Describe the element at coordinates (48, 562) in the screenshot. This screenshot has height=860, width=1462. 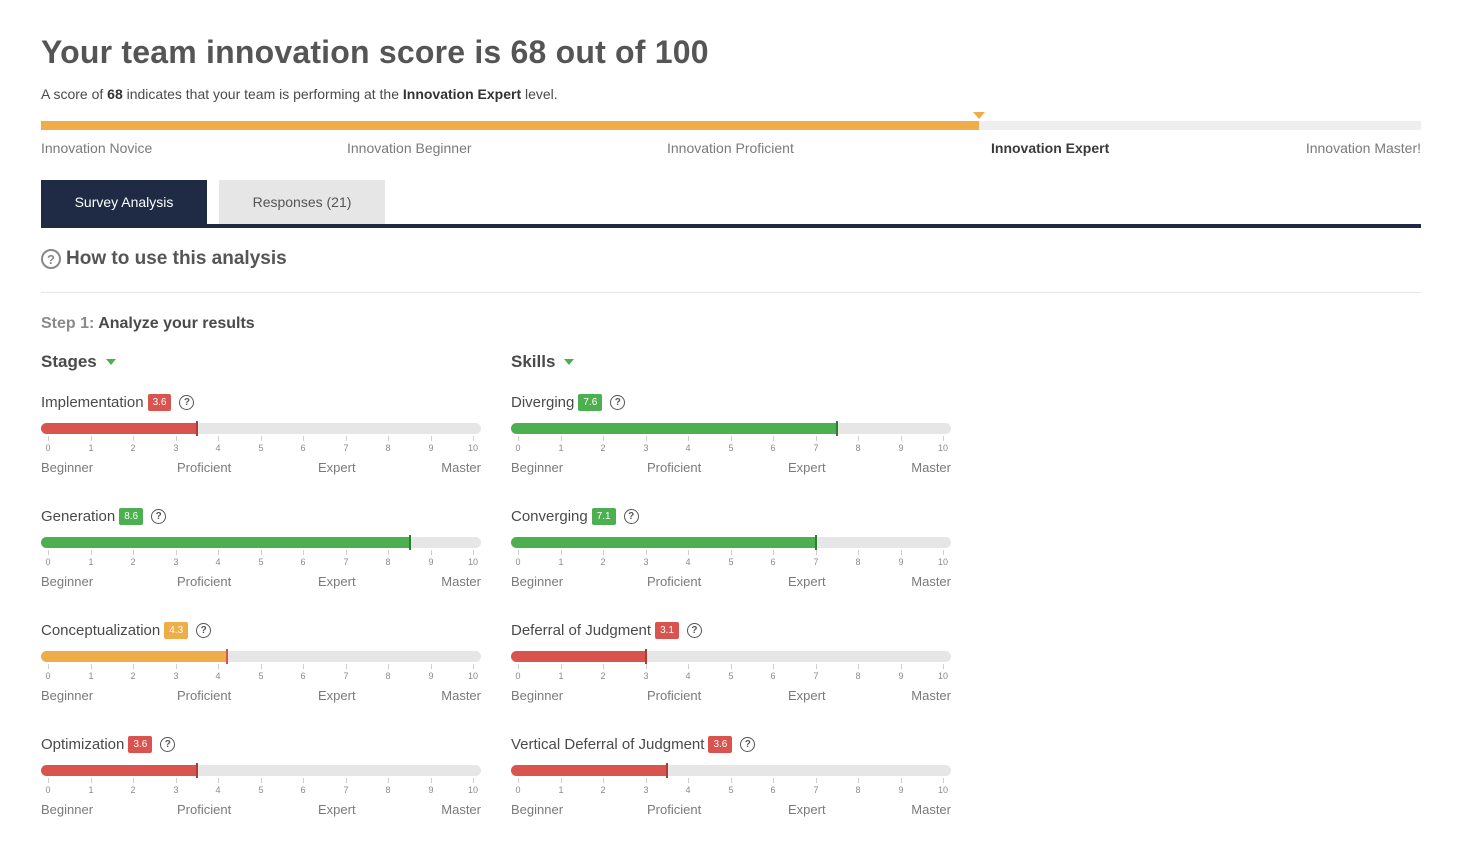
I see `scale-tick-label: 0` at that location.